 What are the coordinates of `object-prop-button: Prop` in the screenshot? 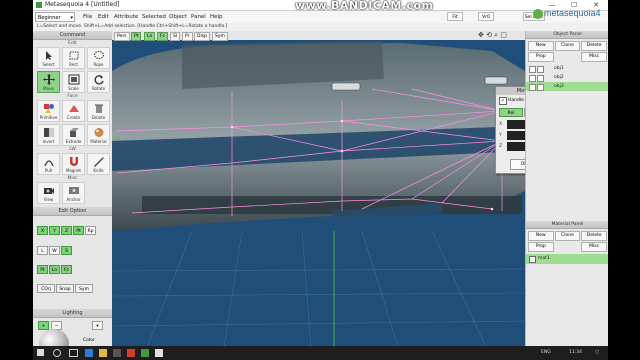 It's located at (541, 57).